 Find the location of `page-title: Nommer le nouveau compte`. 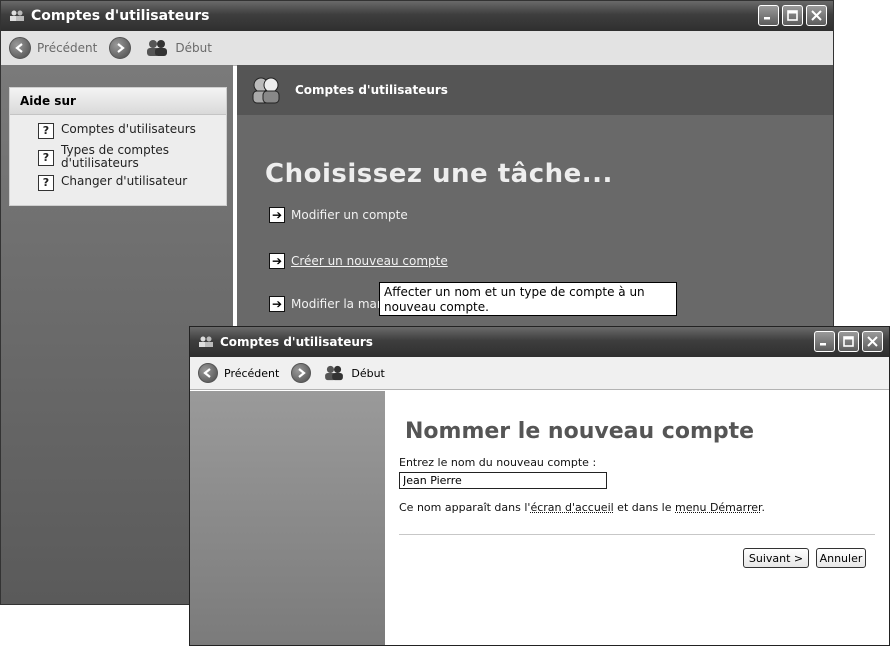

page-title: Nommer le nouveau compte is located at coordinates (580, 431).